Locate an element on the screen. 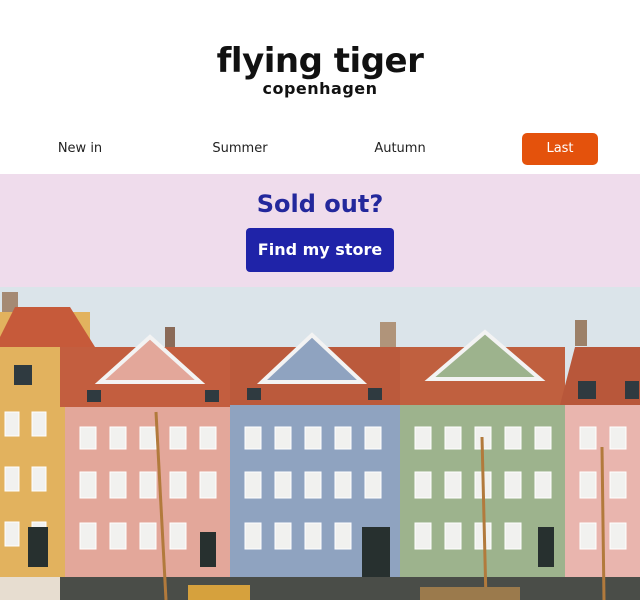  nav-item-new-in: New in is located at coordinates (80, 149).